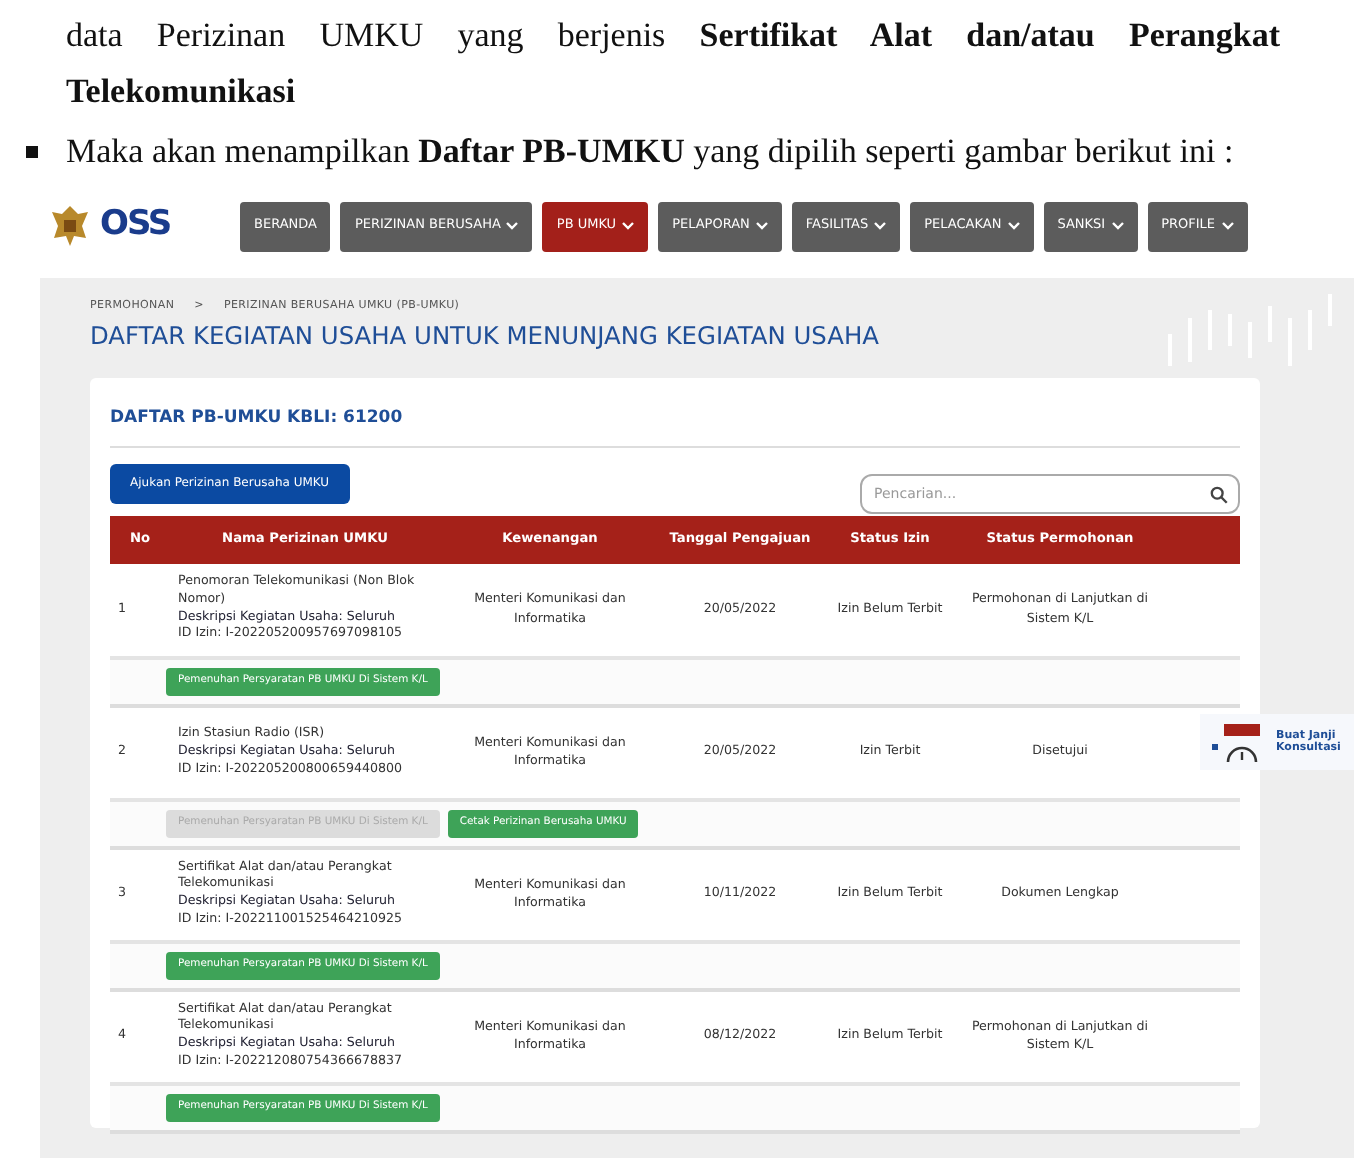  What do you see at coordinates (135, 225) in the screenshot?
I see `logo: OSS` at bounding box center [135, 225].